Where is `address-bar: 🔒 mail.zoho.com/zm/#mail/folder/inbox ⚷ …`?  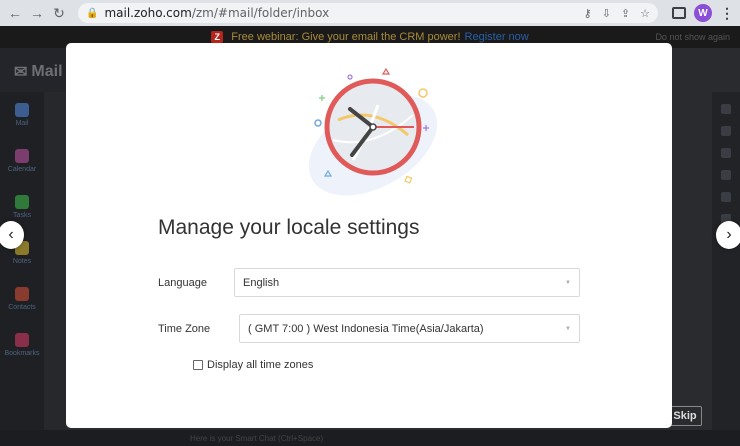
address-bar: 🔒 mail.zoho.com/zm/#mail/folder/inbox ⚷ … is located at coordinates (368, 13).